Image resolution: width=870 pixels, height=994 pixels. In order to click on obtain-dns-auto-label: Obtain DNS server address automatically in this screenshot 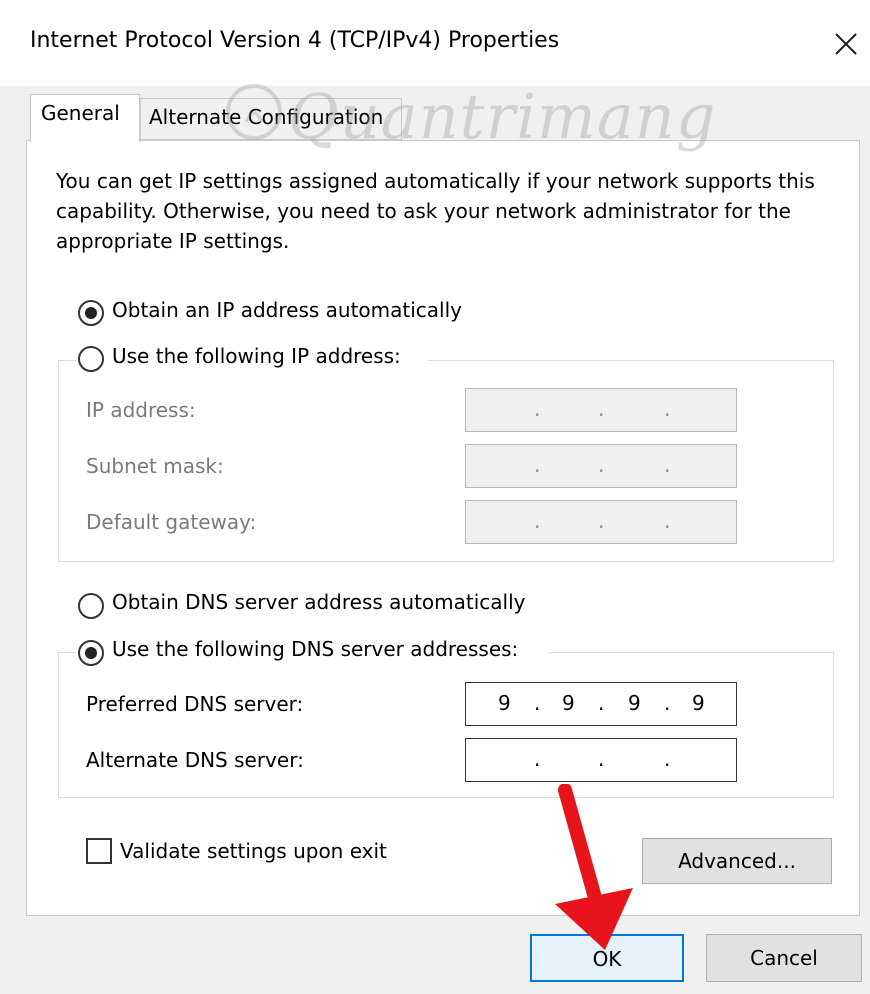, I will do `click(319, 602)`.